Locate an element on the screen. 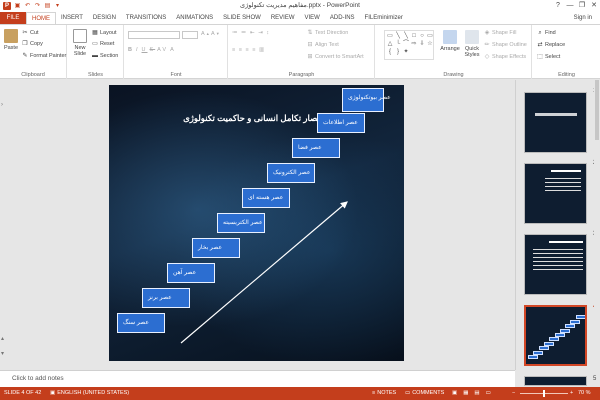 This screenshot has width=600, height=400. shape-arrow-down-icon: ⇩ is located at coordinates (422, 44).